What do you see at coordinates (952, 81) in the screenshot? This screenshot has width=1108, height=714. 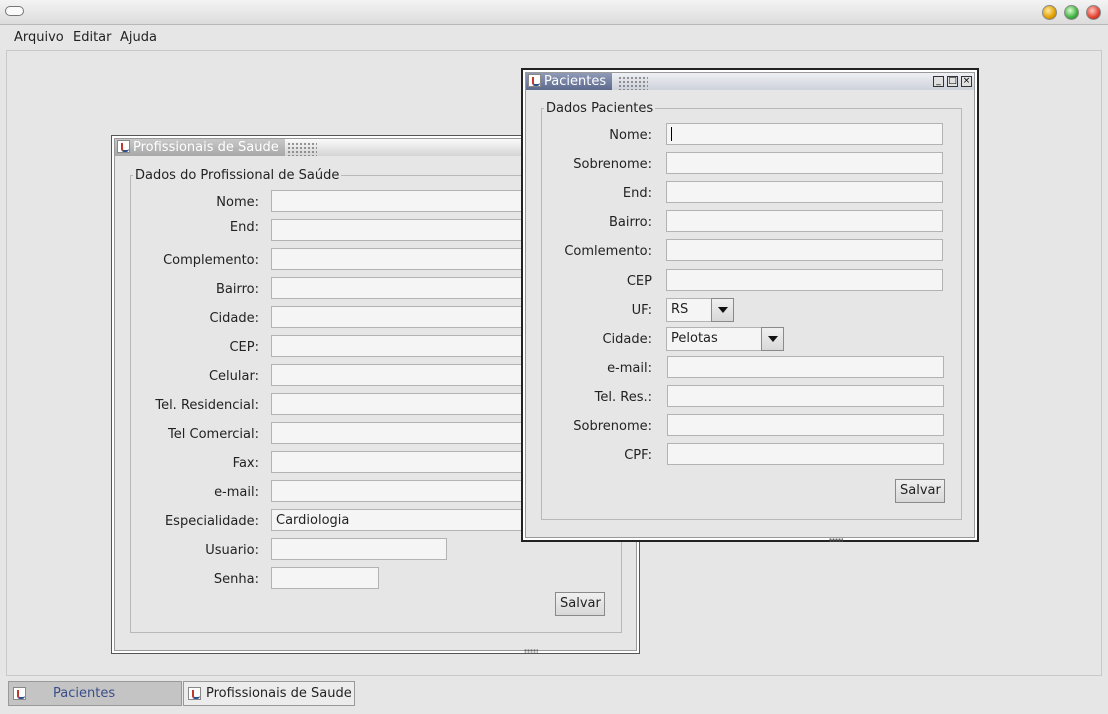 I see `maximize-icon: □` at bounding box center [952, 81].